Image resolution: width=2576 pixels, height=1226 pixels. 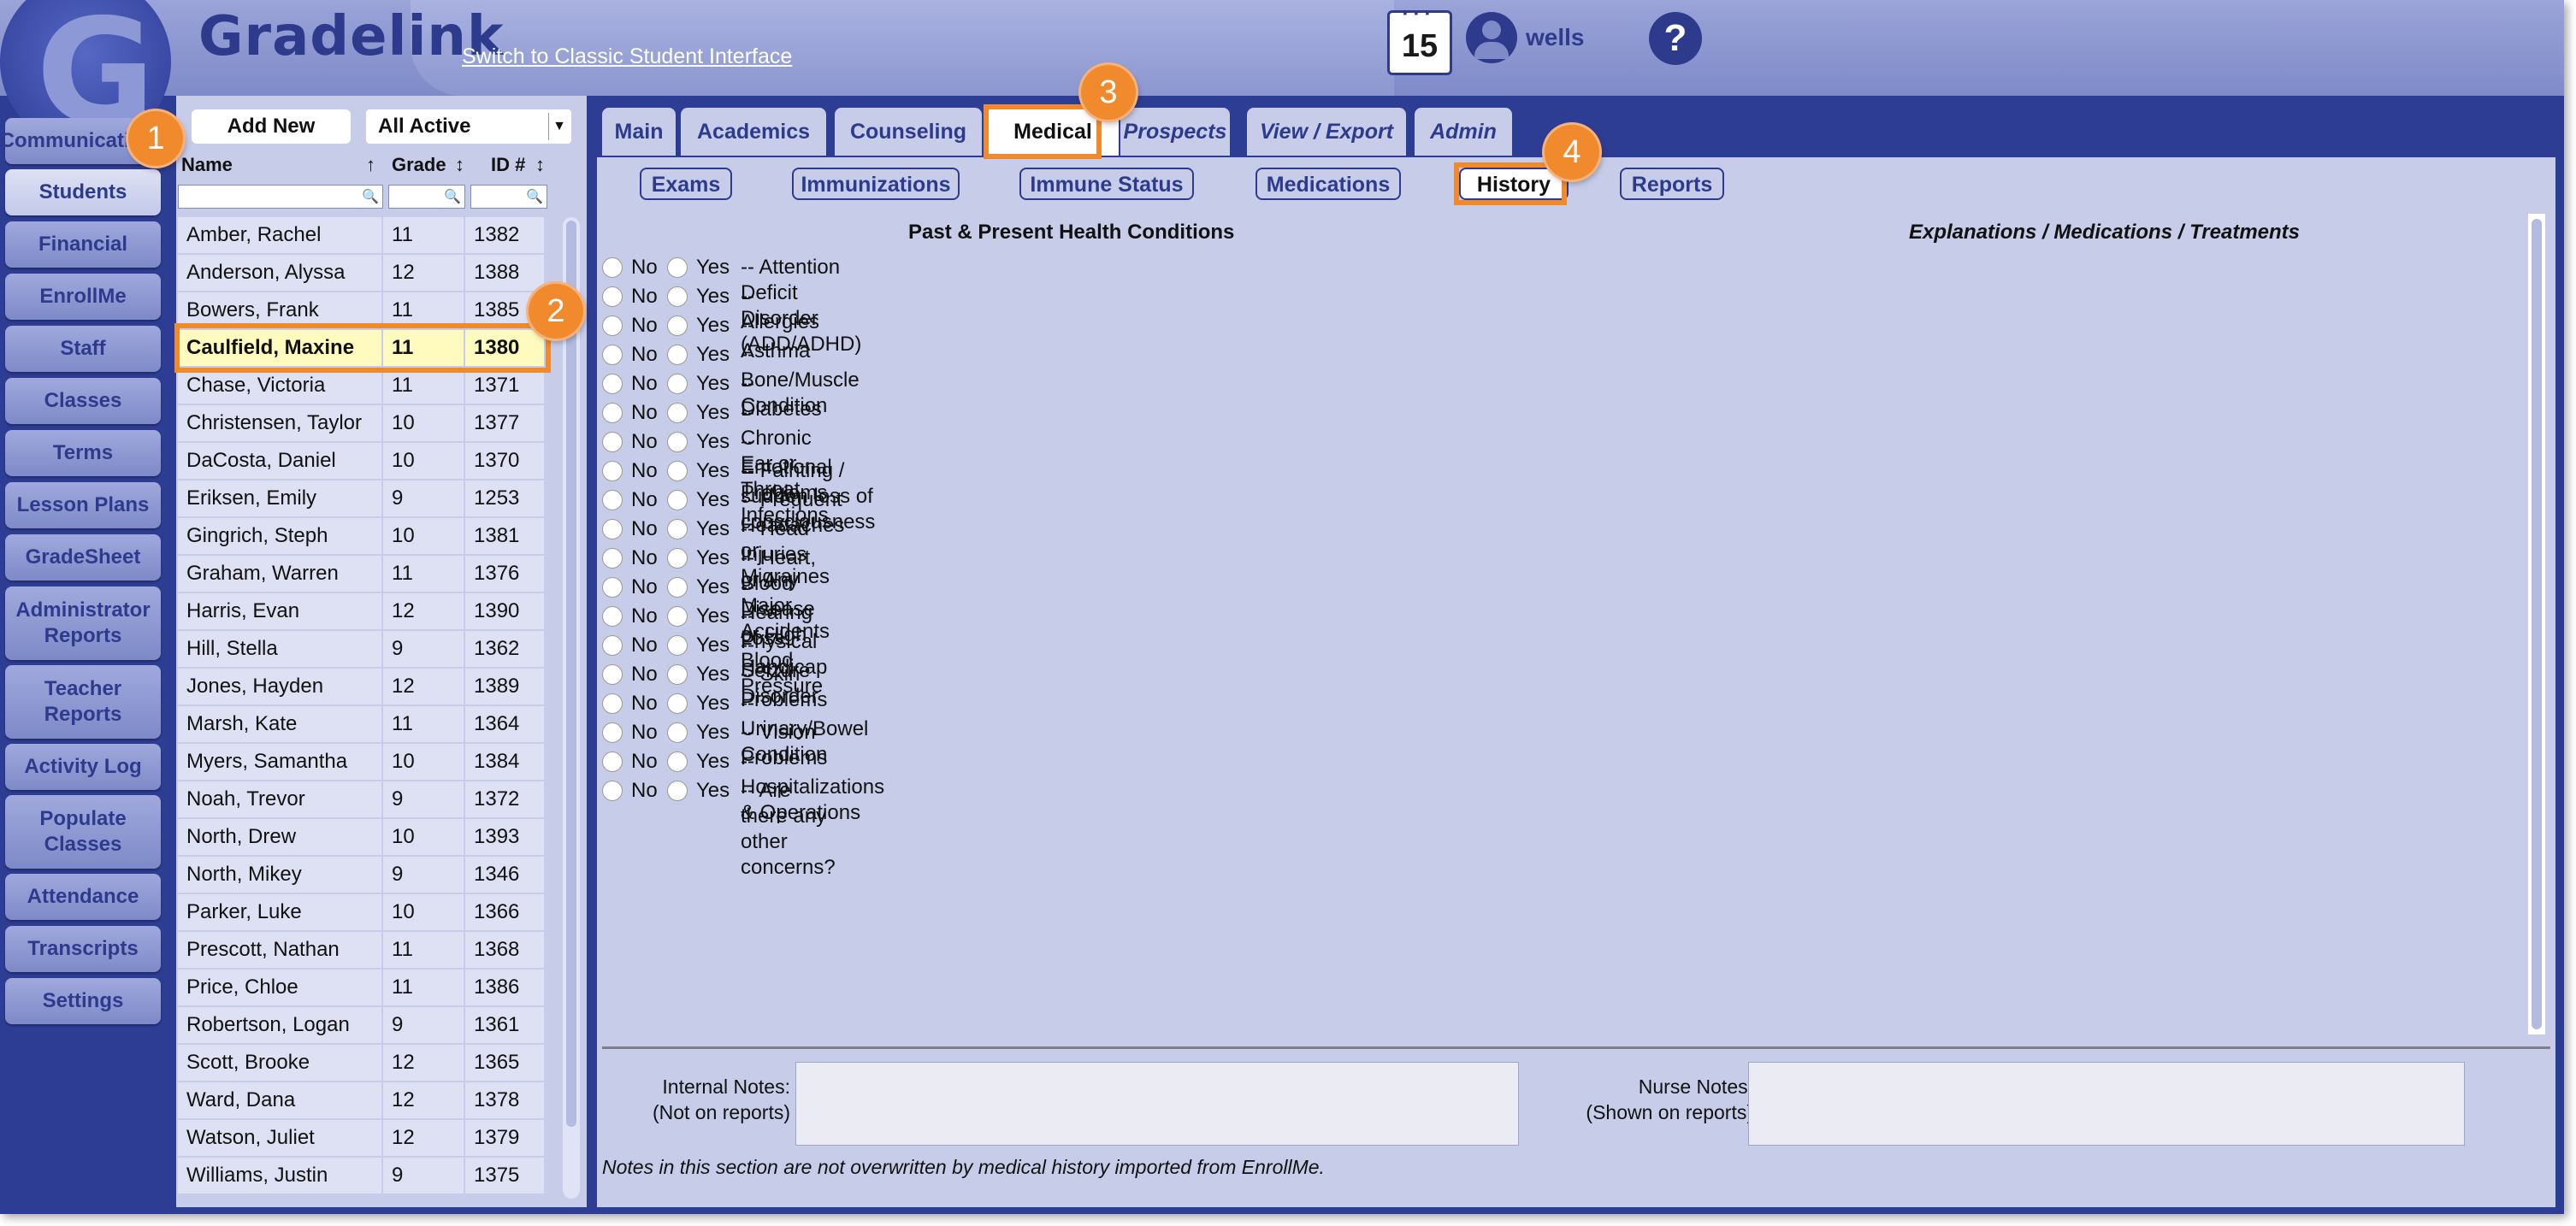 I want to click on column-header-id: ID #, so click(x=508, y=165).